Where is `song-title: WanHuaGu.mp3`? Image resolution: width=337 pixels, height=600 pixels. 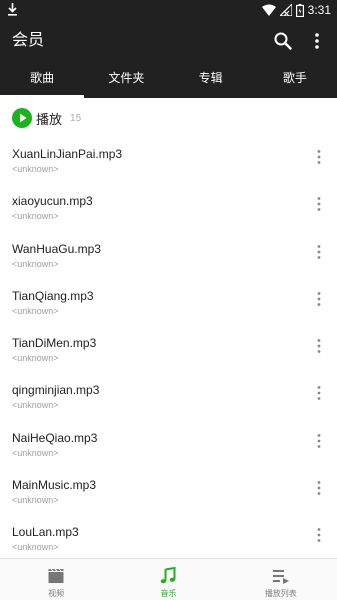 song-title: WanHuaGu.mp3 is located at coordinates (56, 248).